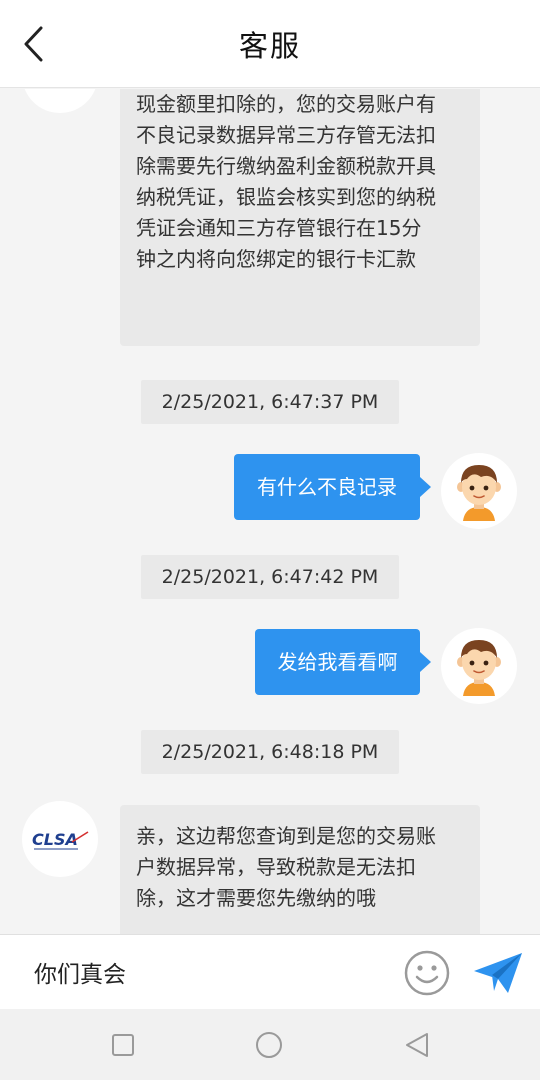  Describe the element at coordinates (286, 836) in the screenshot. I see `message-line: 亲，这边帮您查询到是您的交易账` at that location.